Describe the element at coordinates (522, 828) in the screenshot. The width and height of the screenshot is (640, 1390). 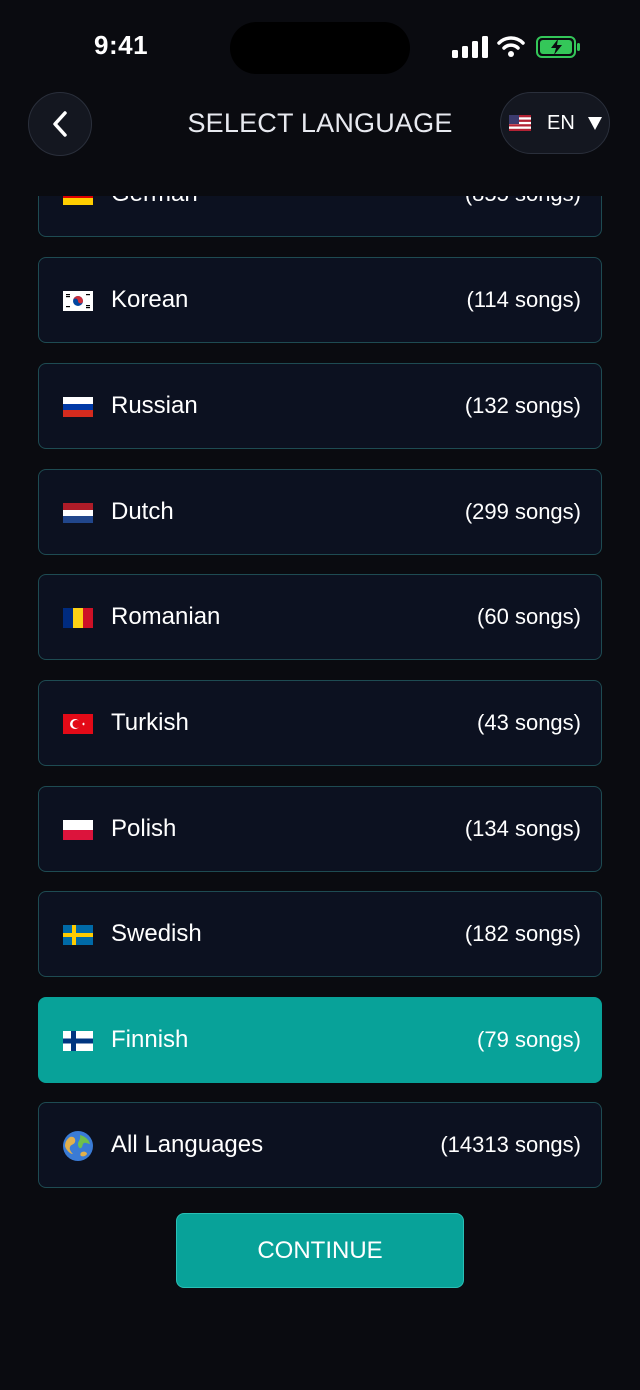
I see `song-count: (134 songs)` at that location.